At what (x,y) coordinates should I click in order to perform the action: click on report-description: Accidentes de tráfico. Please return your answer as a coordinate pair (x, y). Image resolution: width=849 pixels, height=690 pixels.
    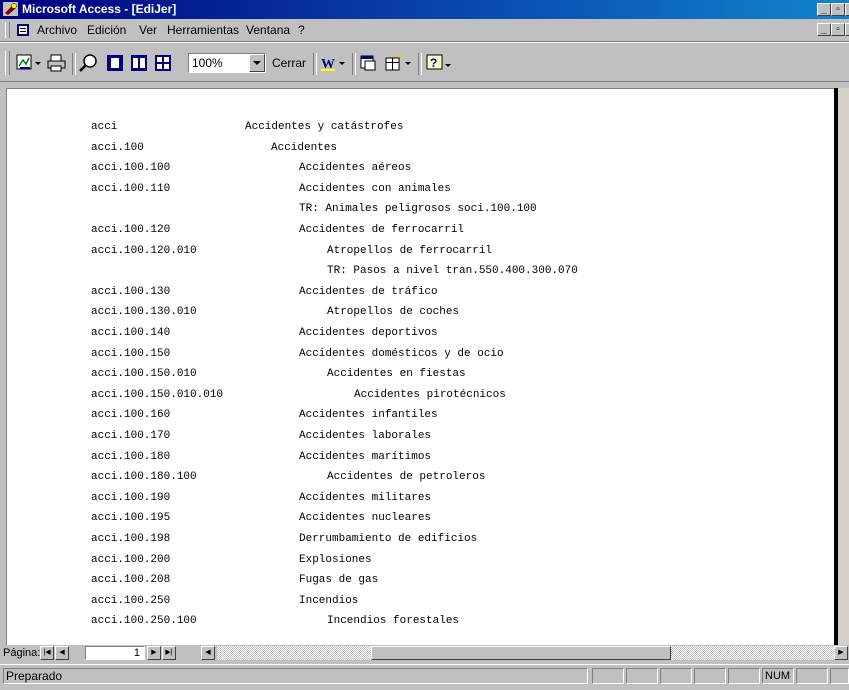
    Looking at the image, I should click on (368, 292).